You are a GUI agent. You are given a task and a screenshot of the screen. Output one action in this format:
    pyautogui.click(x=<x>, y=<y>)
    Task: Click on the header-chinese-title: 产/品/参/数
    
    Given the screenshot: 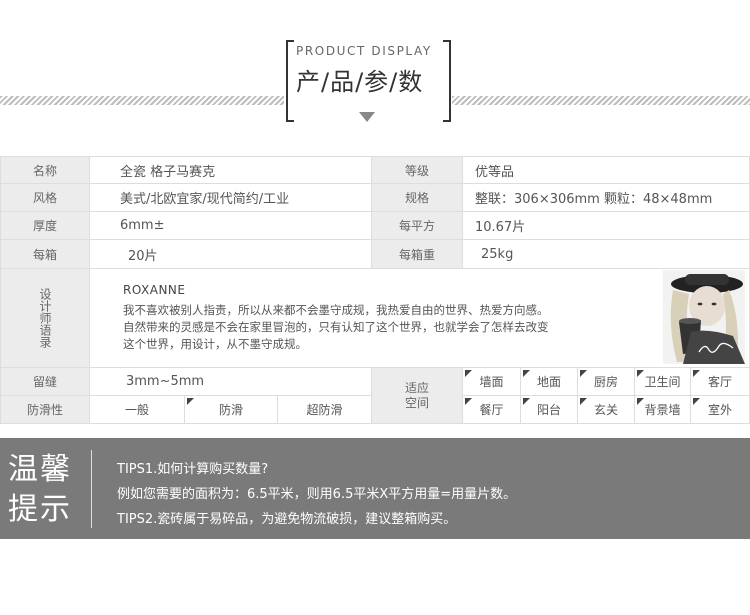 What is the action you would take?
    pyautogui.click(x=360, y=82)
    